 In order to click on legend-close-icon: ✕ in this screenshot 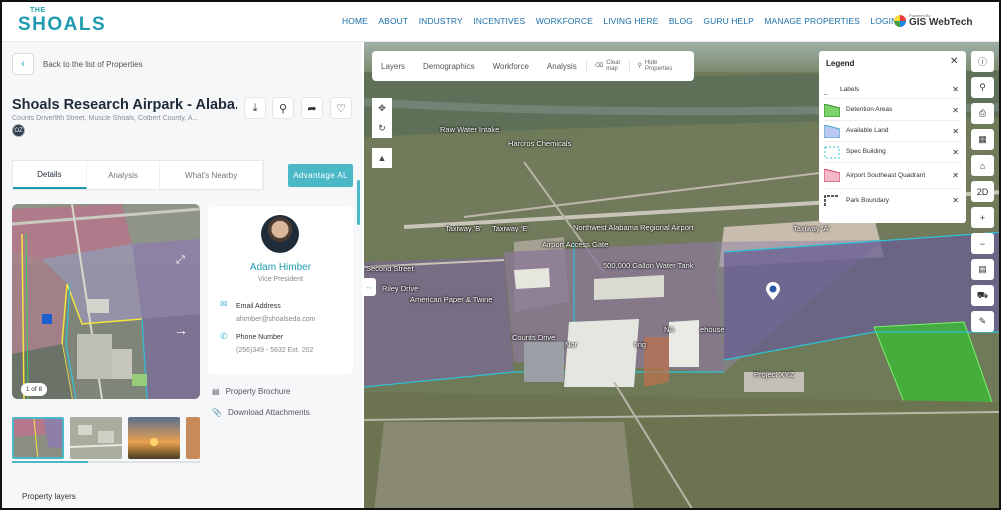, I will do `click(954, 61)`.